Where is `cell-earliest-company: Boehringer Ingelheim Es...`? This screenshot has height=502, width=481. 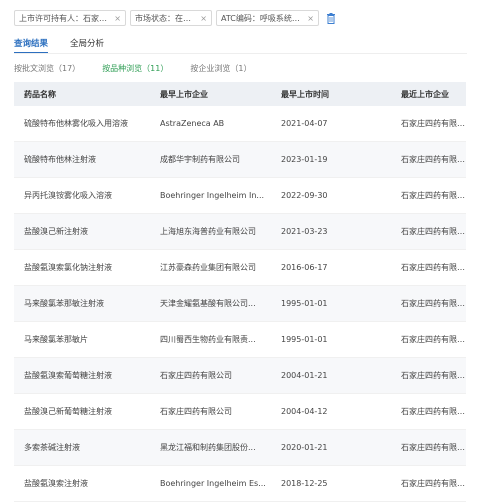
cell-earliest-company: Boehringer Ingelheim Es... is located at coordinates (213, 483).